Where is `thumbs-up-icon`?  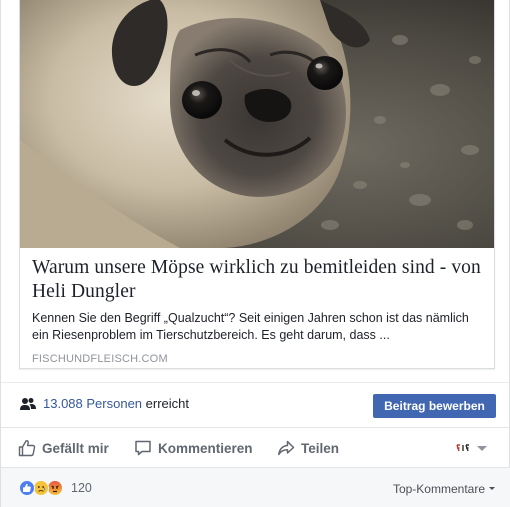
thumbs-up-icon is located at coordinates (27, 448).